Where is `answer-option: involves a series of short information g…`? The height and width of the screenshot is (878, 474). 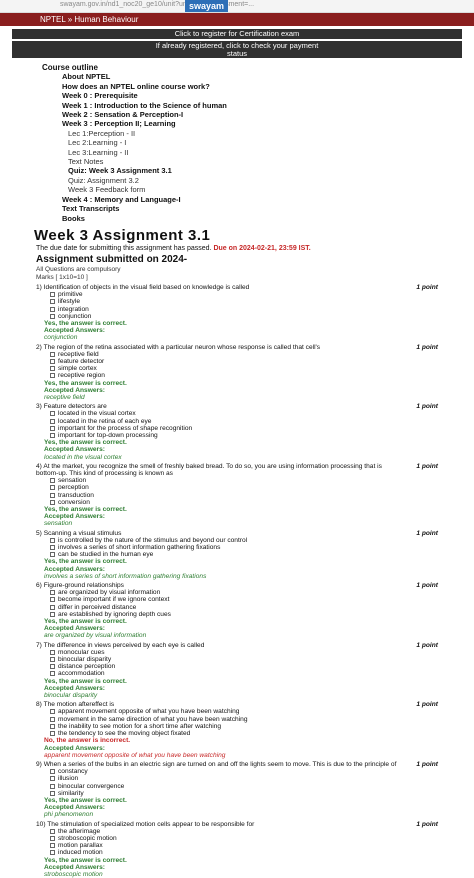 answer-option: involves a series of short information g… is located at coordinates (243, 547).